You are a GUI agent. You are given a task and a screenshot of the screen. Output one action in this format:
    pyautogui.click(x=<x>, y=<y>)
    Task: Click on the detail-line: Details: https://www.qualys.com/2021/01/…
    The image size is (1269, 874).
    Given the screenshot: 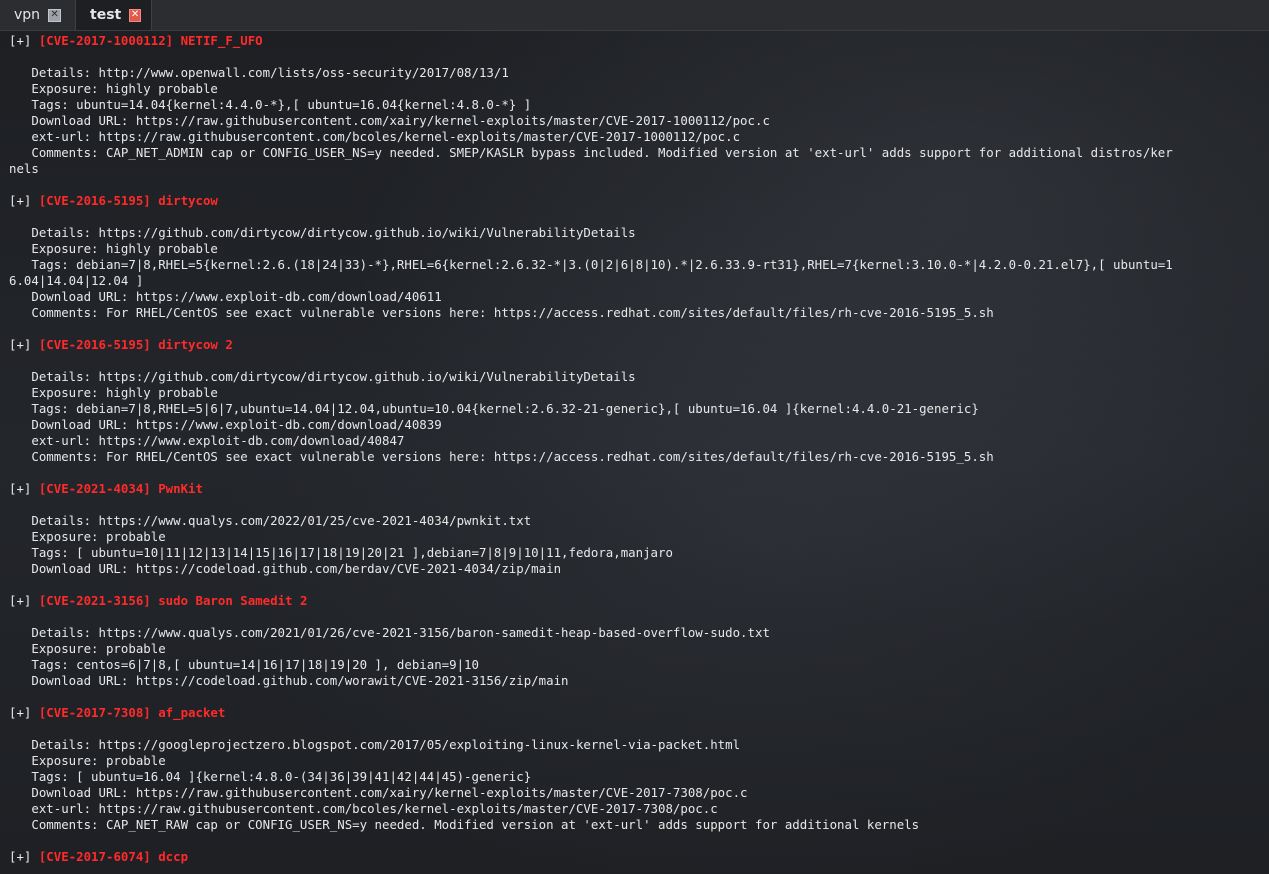 What is the action you would take?
    pyautogui.click(x=389, y=632)
    